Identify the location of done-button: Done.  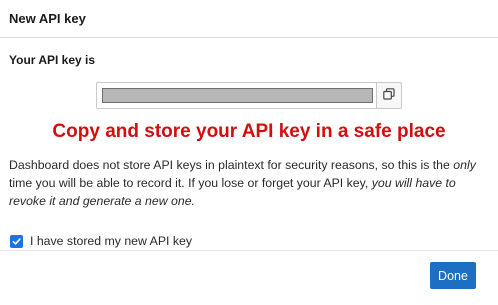
(453, 275).